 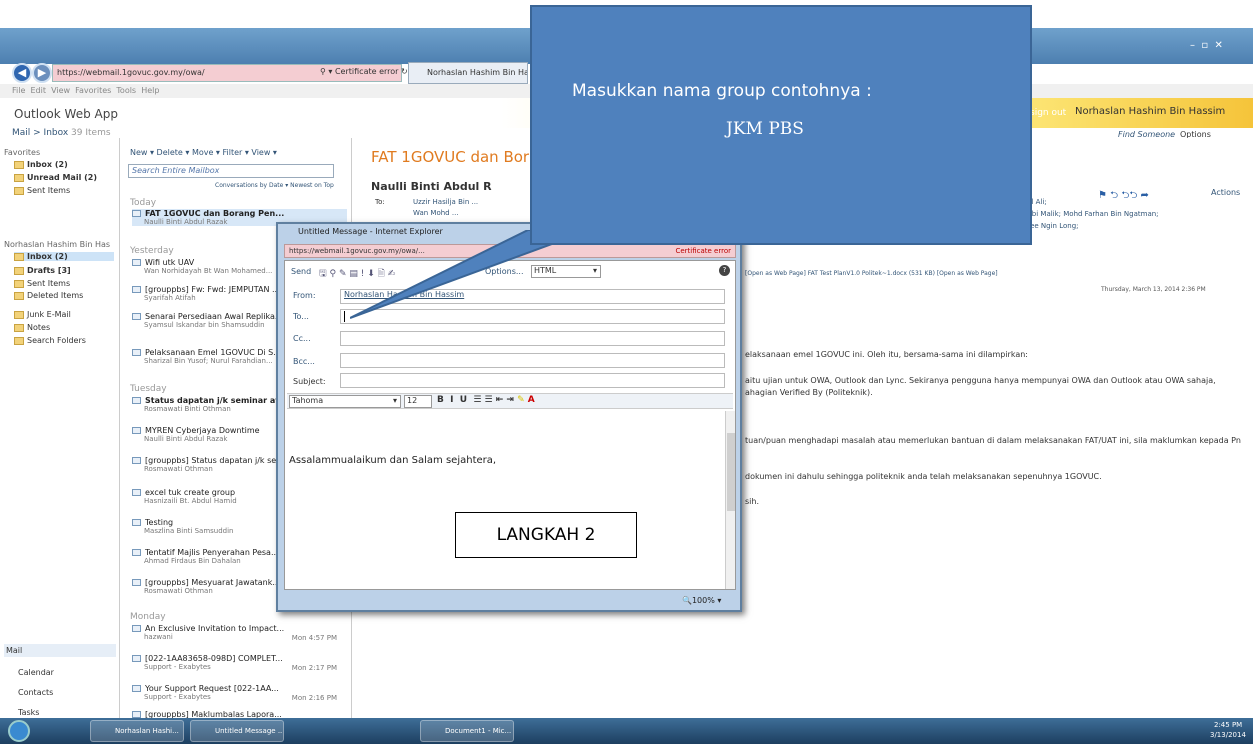 What do you see at coordinates (304, 295) in the screenshot?
I see `from-label: From:` at bounding box center [304, 295].